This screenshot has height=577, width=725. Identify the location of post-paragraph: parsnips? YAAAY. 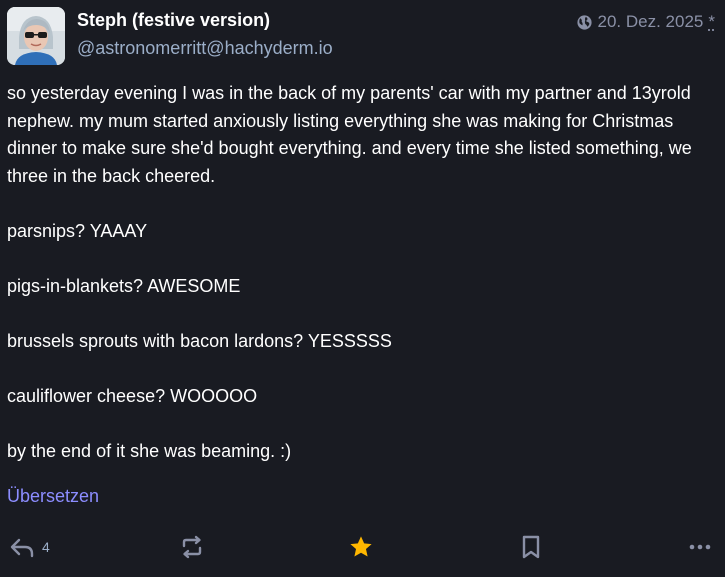
(77, 230).